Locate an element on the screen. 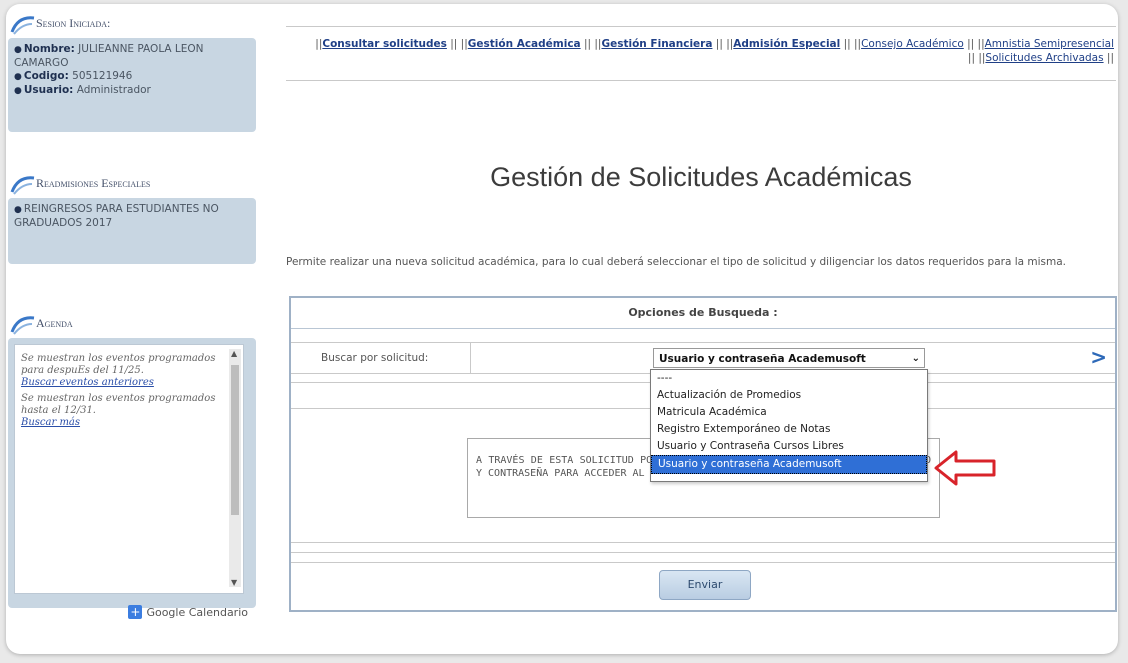 This screenshot has height=663, width=1128. nav-top-divider is located at coordinates (701, 26).